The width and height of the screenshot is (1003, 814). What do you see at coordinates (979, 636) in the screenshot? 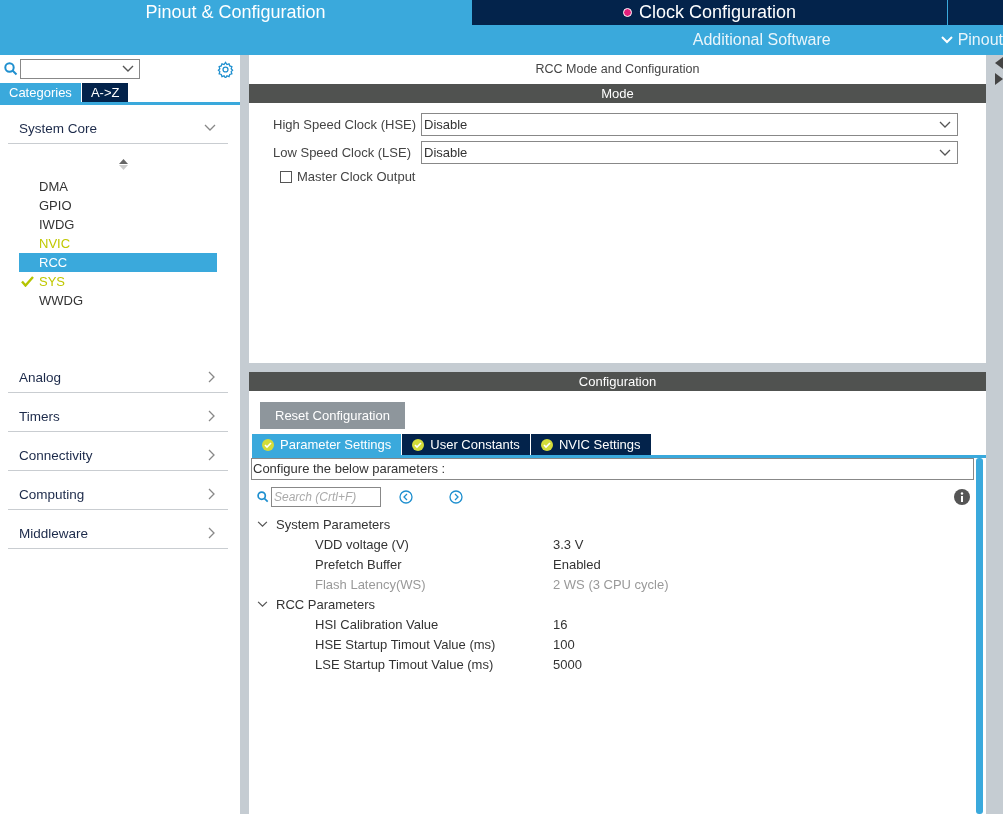
I see `scrollbar` at bounding box center [979, 636].